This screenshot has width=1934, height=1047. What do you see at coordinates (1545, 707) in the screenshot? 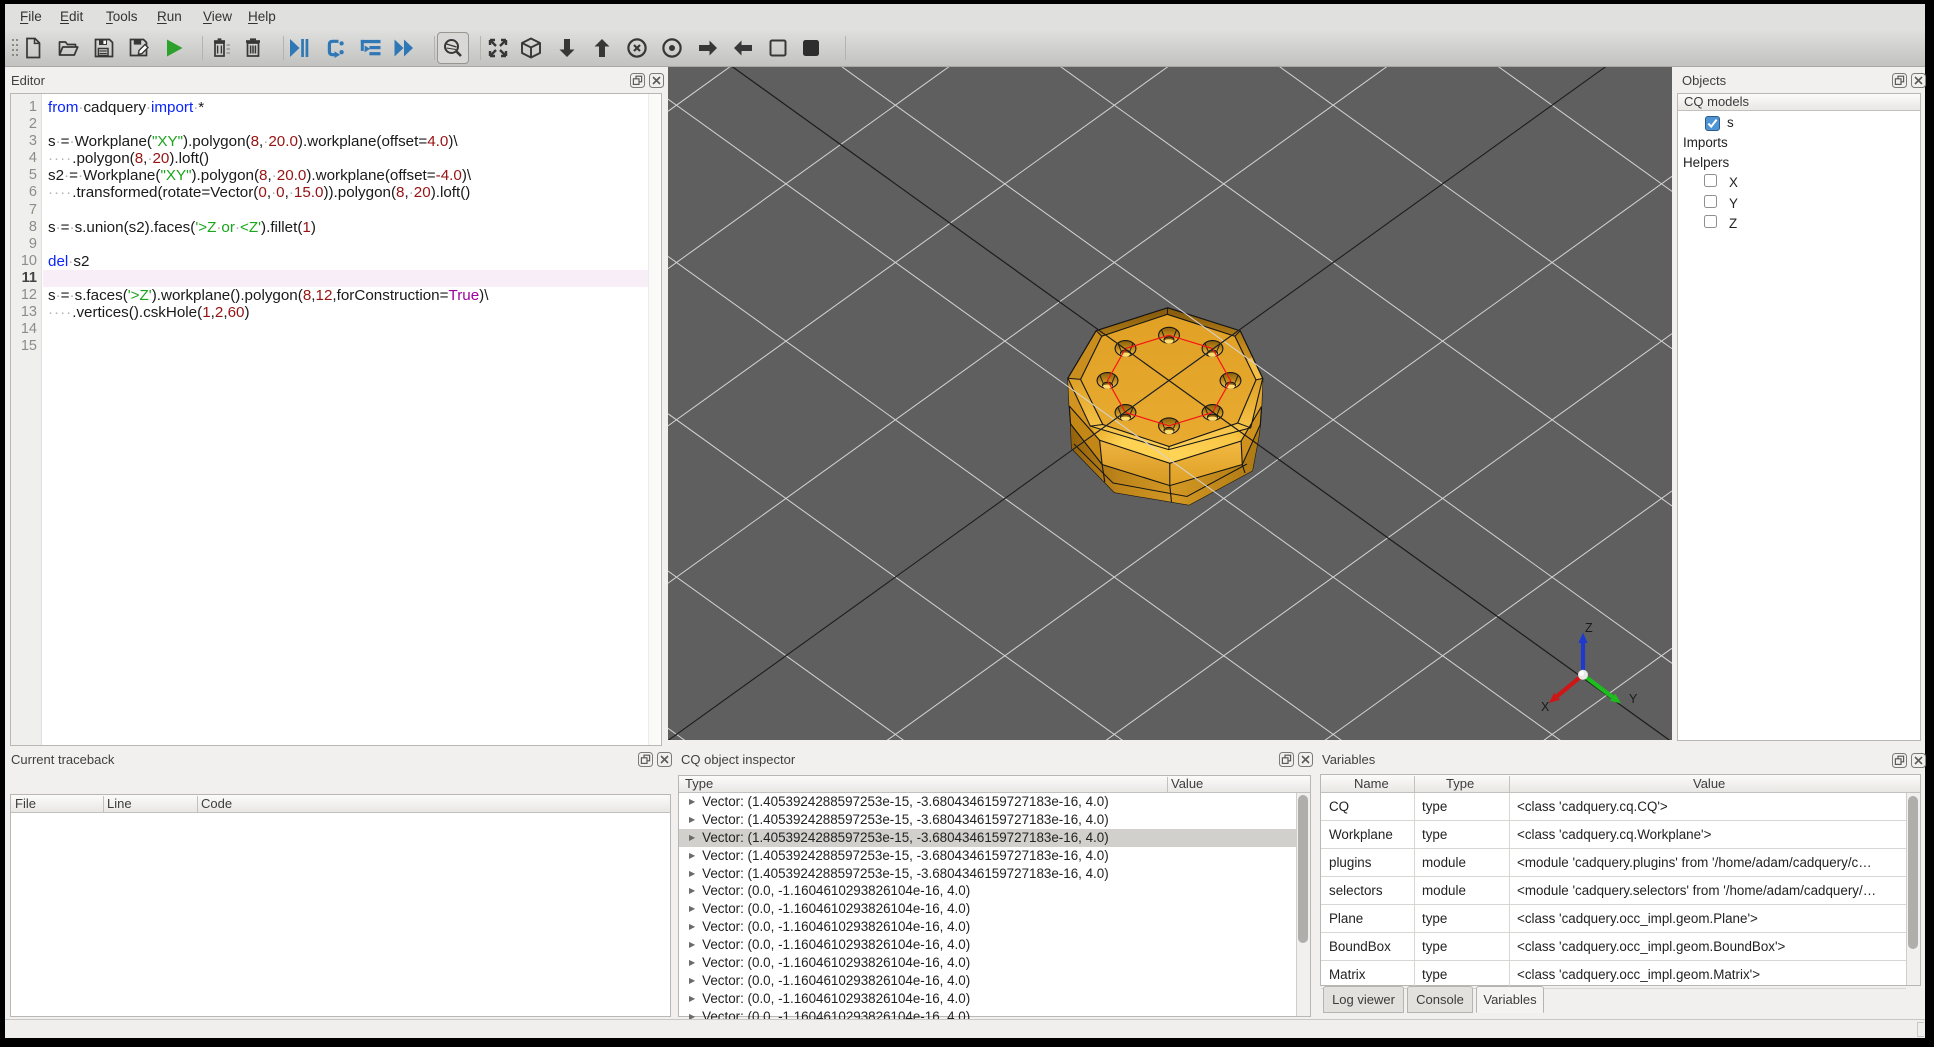
I see `svg-text: X` at bounding box center [1545, 707].